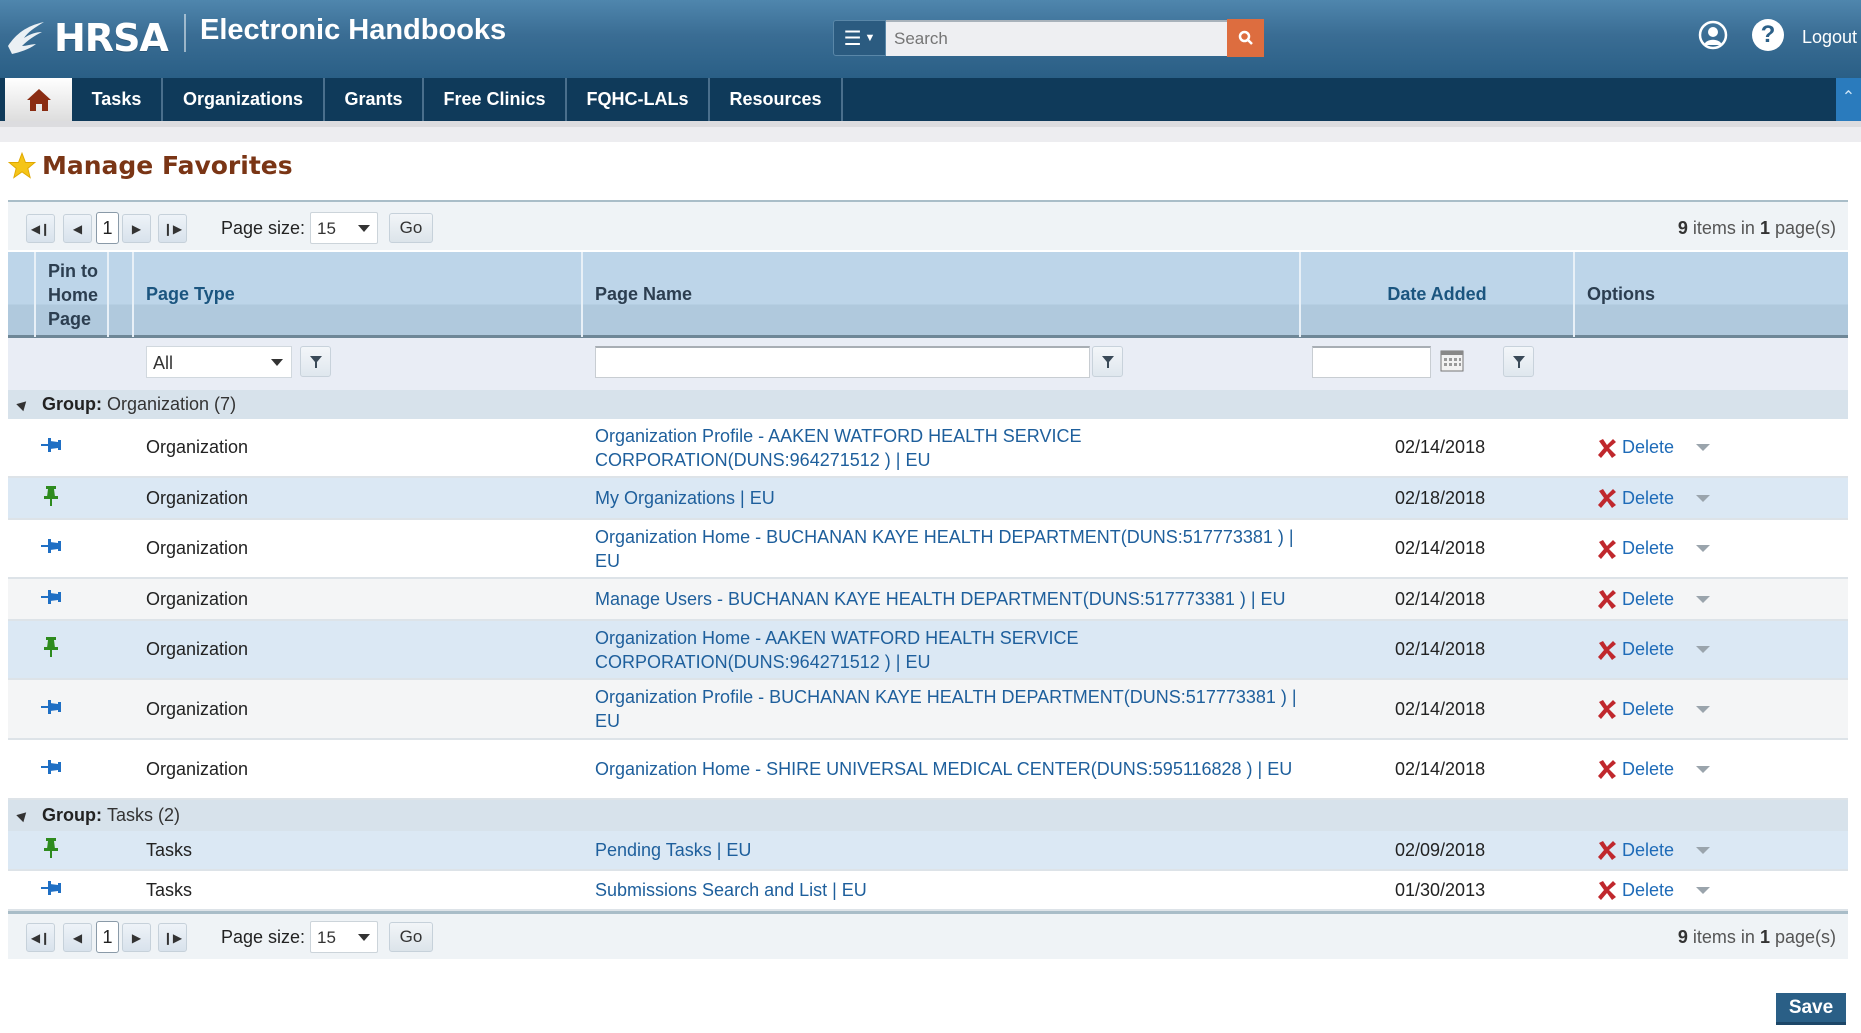  What do you see at coordinates (374, 99) in the screenshot?
I see `nav-tab-grants: Grants` at bounding box center [374, 99].